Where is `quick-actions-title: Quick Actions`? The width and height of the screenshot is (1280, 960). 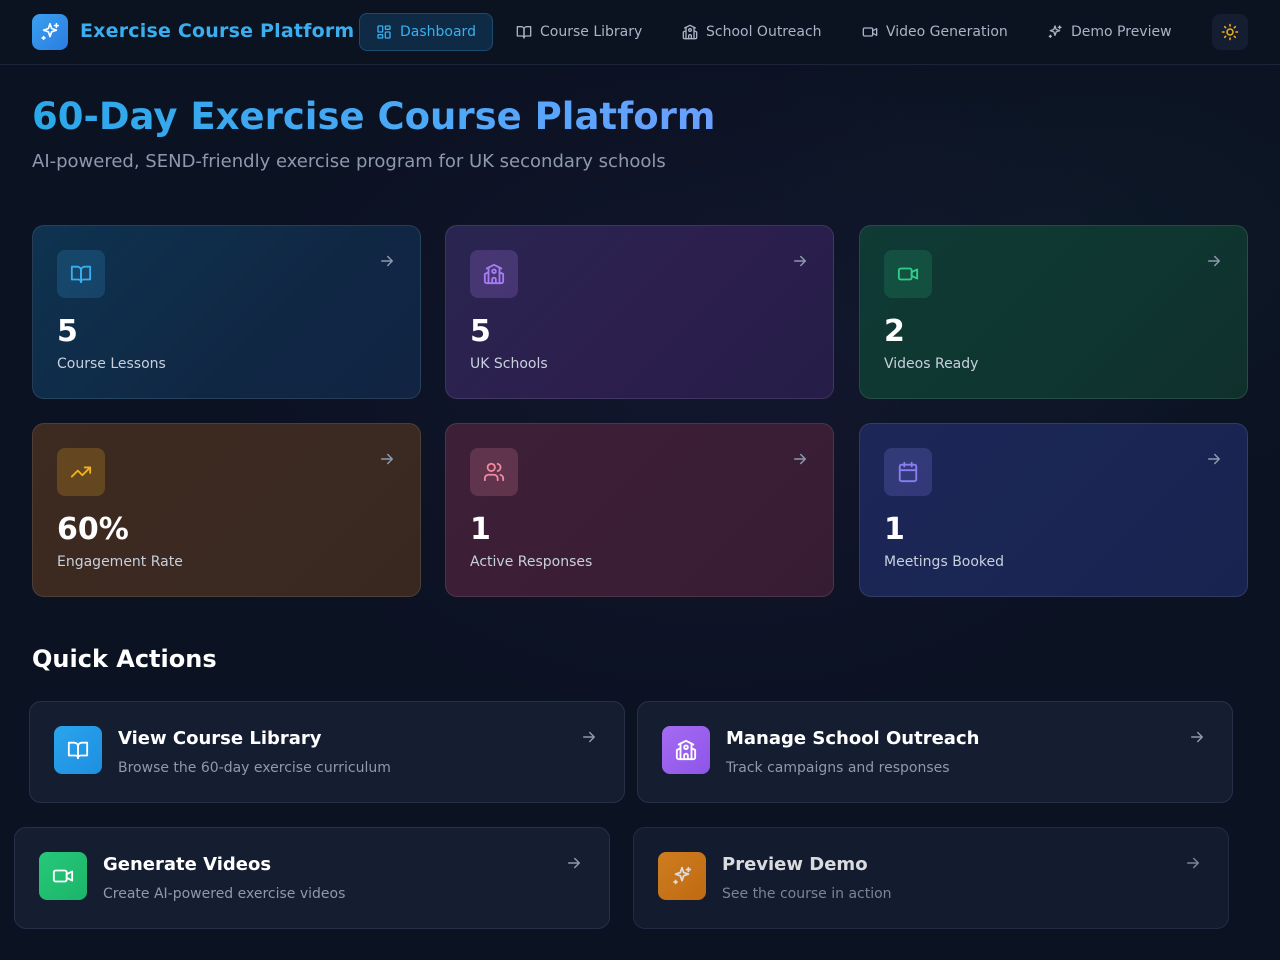 quick-actions-title: Quick Actions is located at coordinates (124, 659).